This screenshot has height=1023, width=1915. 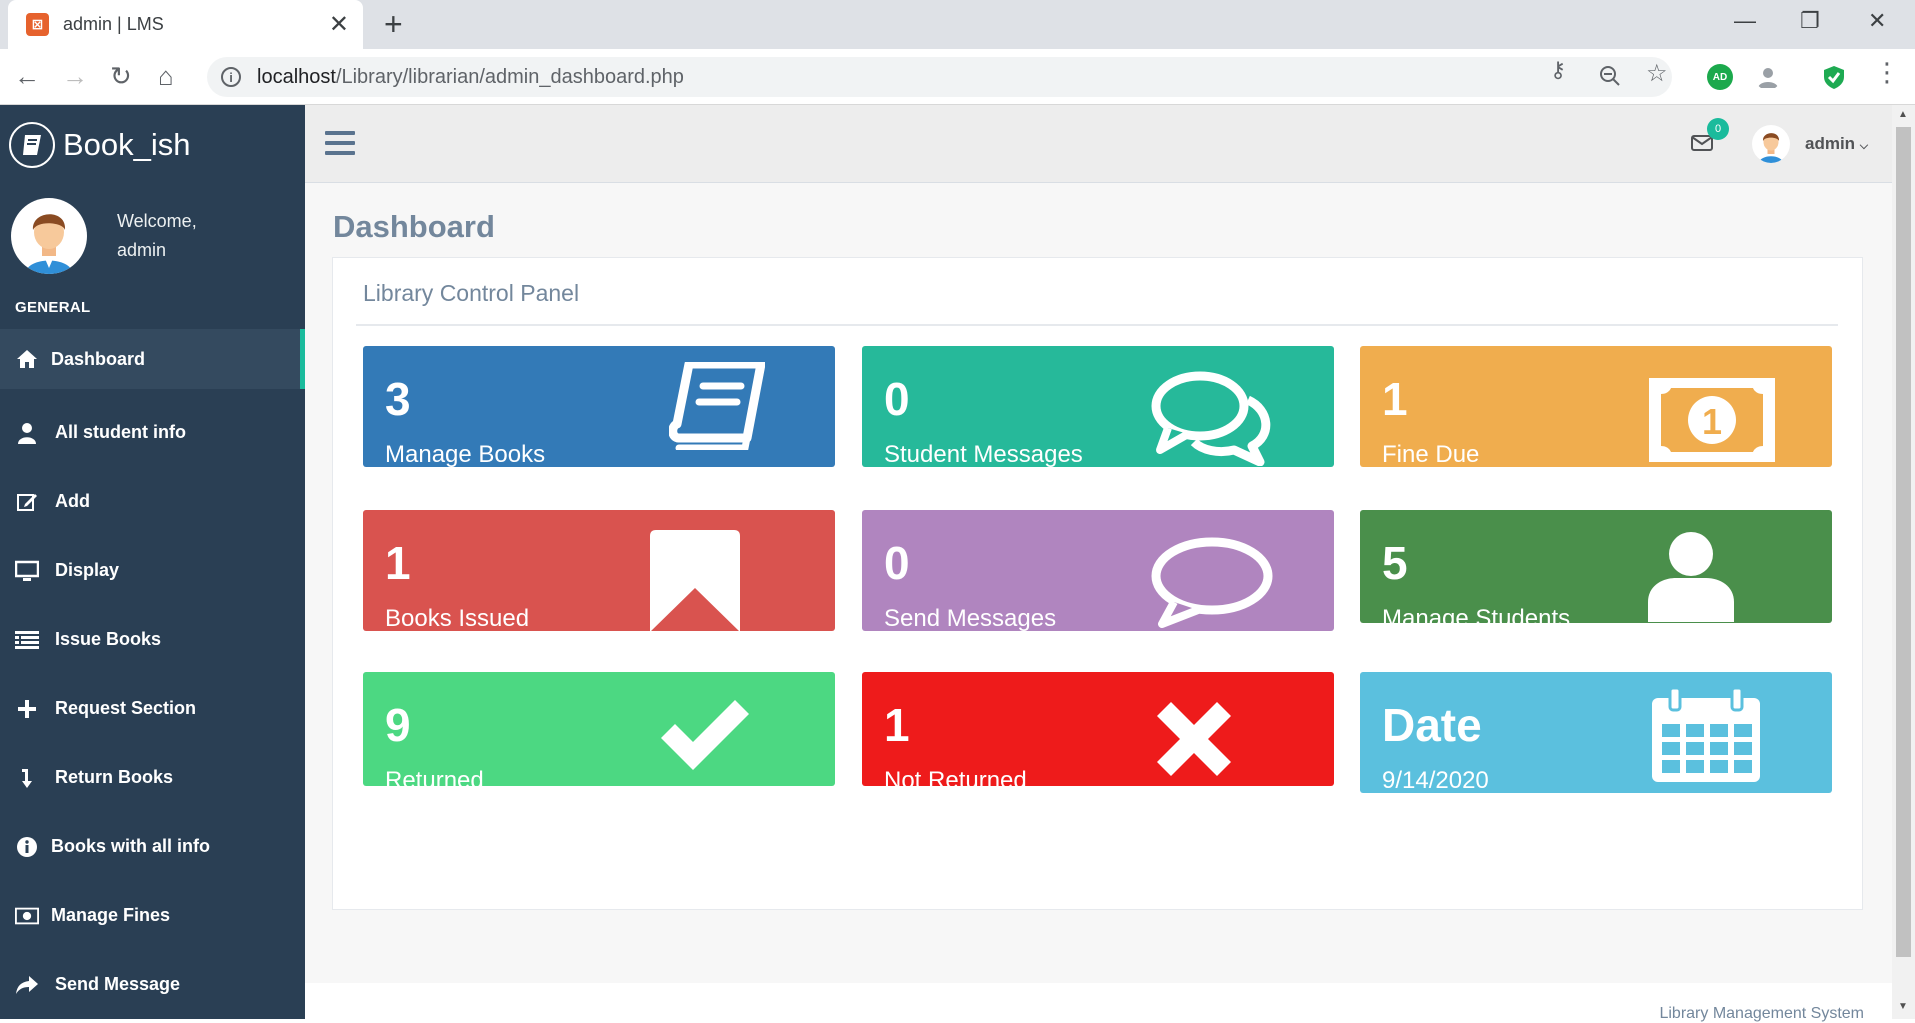 What do you see at coordinates (471, 293) in the screenshot?
I see `panel-title: Library Control Panel` at bounding box center [471, 293].